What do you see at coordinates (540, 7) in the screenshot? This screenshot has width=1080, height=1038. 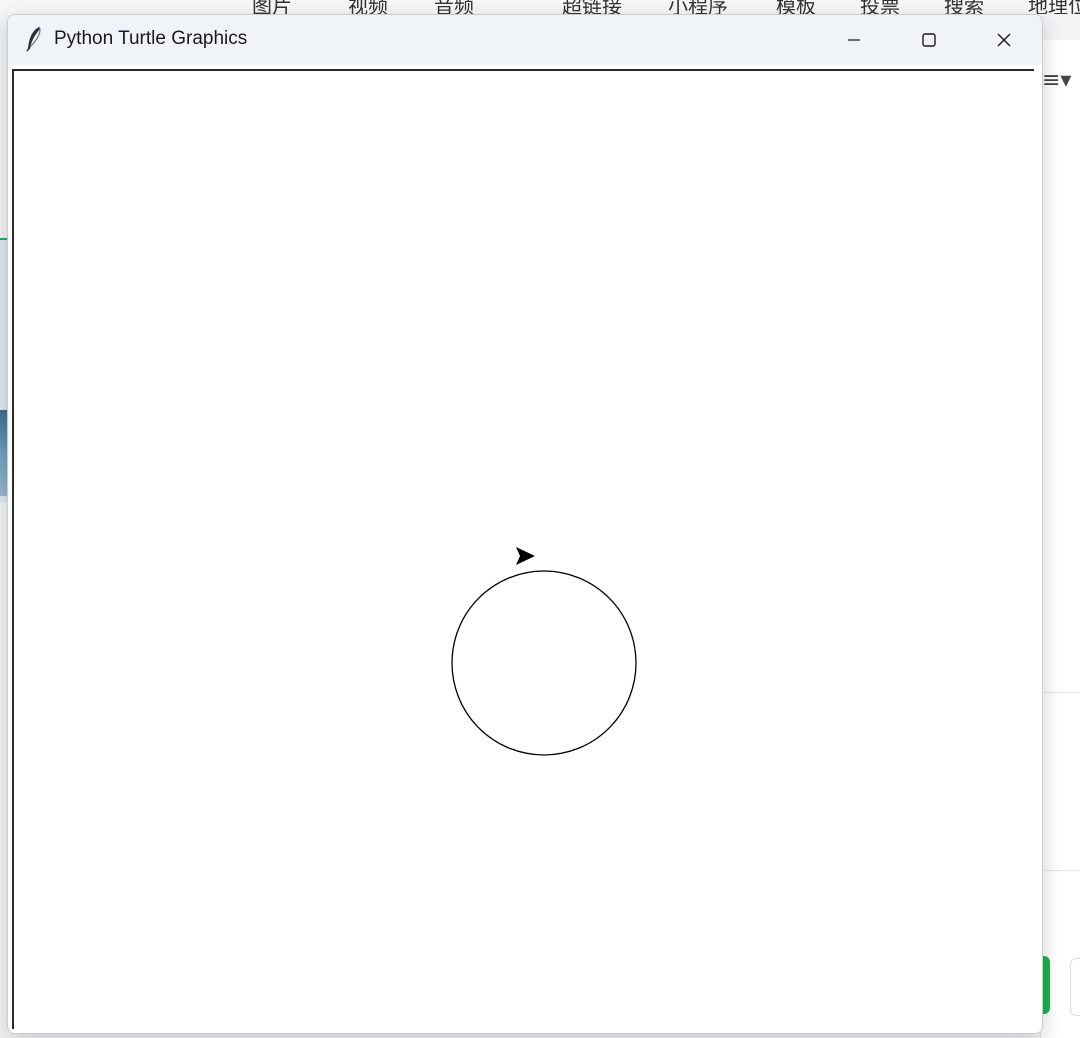 I see `background-editor-toolbar: 图片 视频 音频 超链接 小程序 模板 投票 搜索 地理位置` at bounding box center [540, 7].